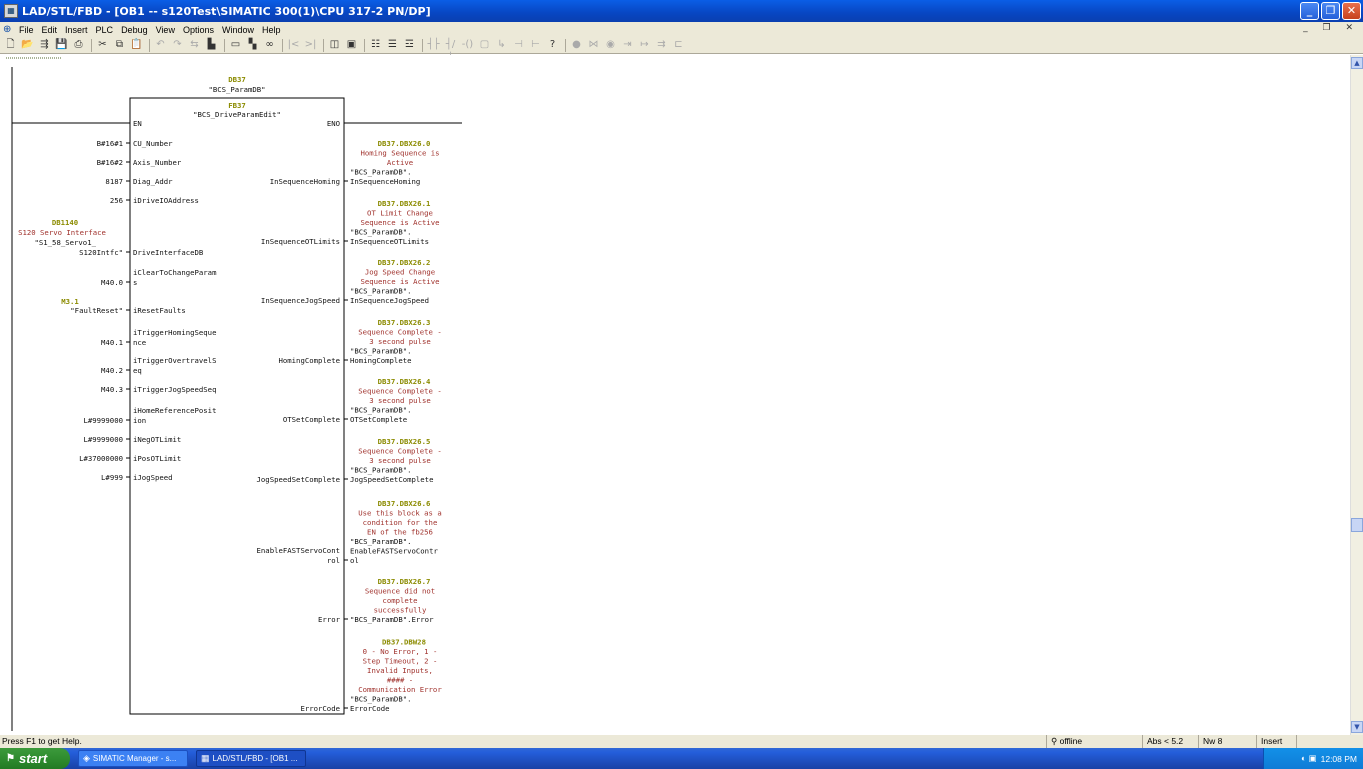 The image size is (1363, 769). I want to click on output-symbol: "BCS_ParamDB".Error, so click(392, 619).